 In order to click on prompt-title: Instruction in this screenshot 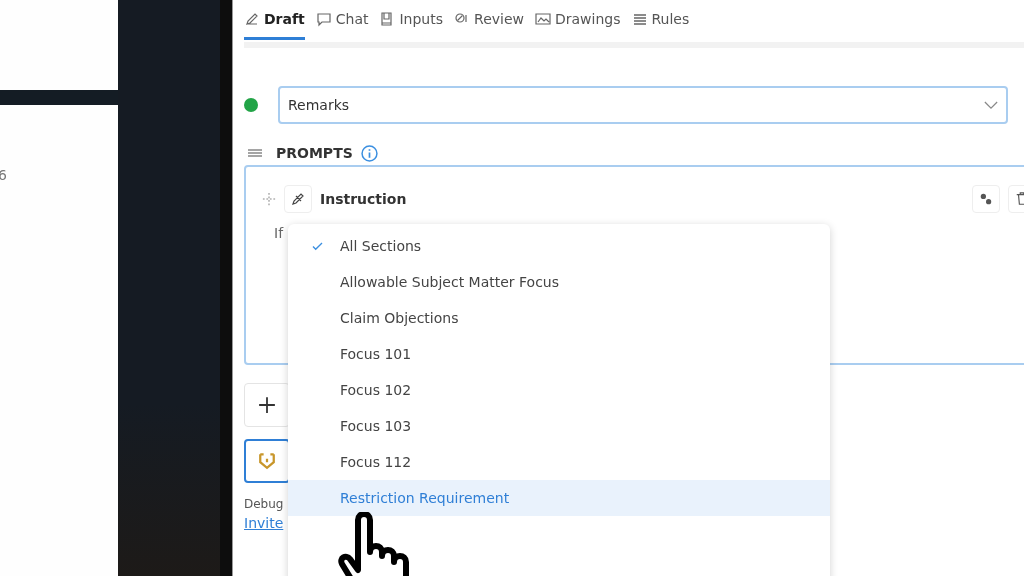, I will do `click(363, 199)`.